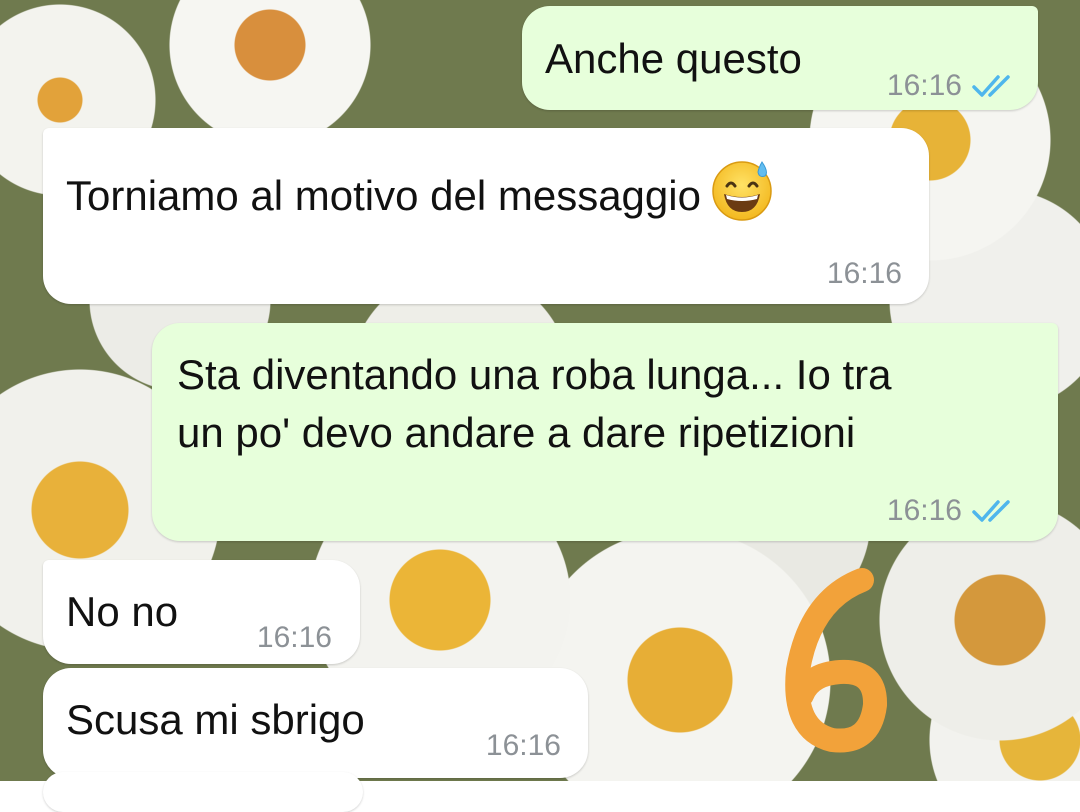 The height and width of the screenshot is (812, 1080). Describe the element at coordinates (203, 792) in the screenshot. I see `message-bubble-incoming-partial` at that location.